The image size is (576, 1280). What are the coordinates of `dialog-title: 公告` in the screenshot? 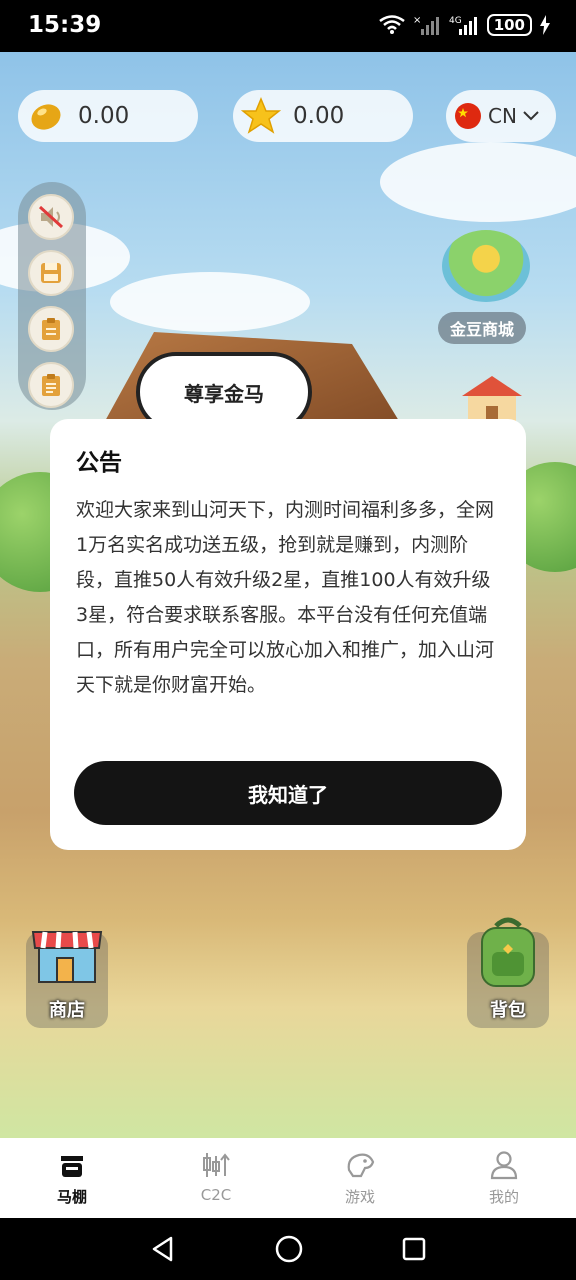 It's located at (99, 463).